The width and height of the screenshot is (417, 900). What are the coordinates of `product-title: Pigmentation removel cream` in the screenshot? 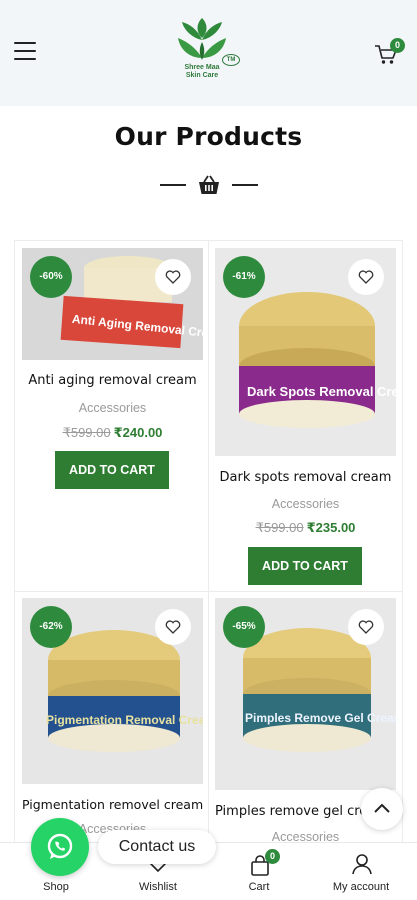 It's located at (112, 804).